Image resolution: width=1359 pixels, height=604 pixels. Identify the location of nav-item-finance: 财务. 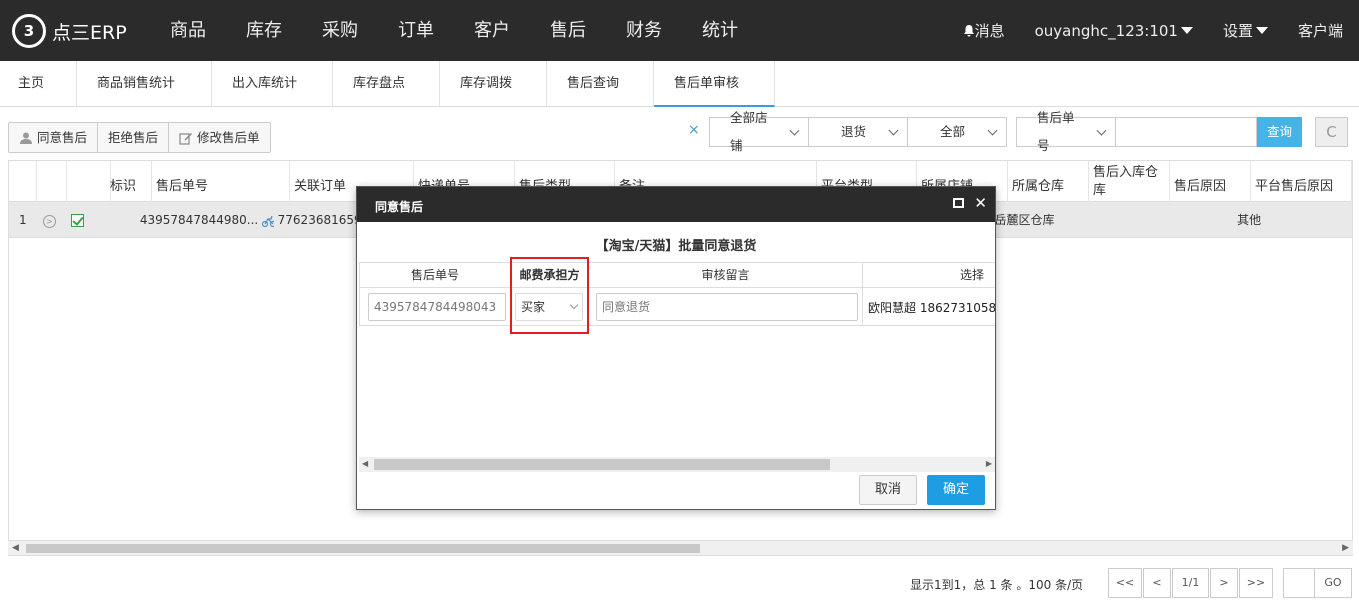
(644, 30).